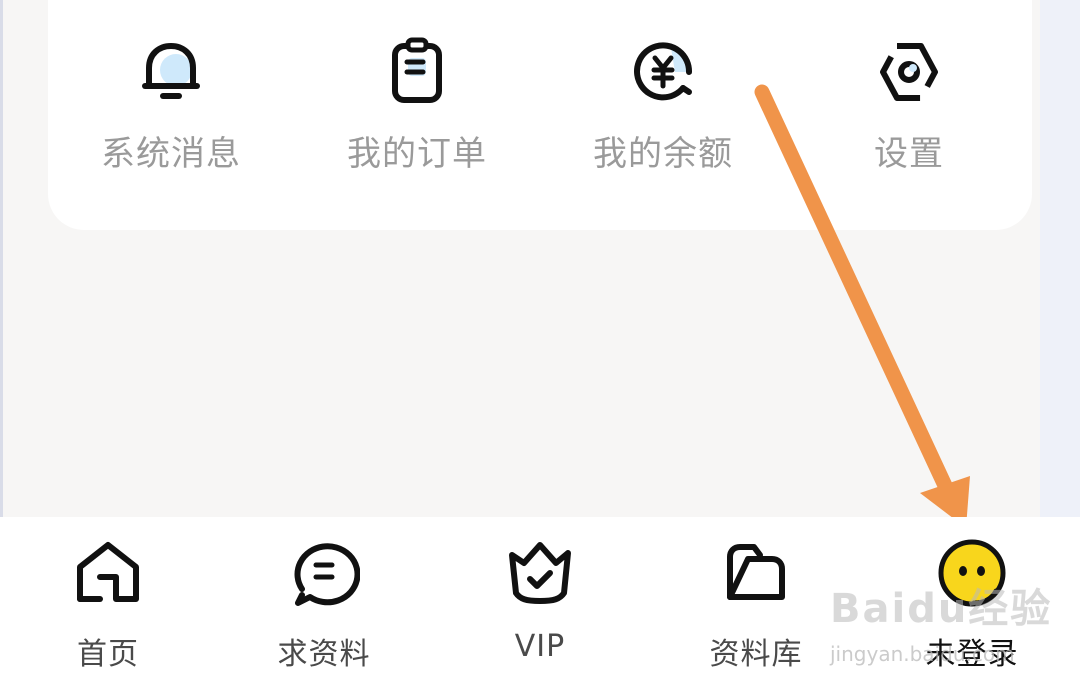  I want to click on menu-label-my-balance: 我的余额, so click(663, 154).